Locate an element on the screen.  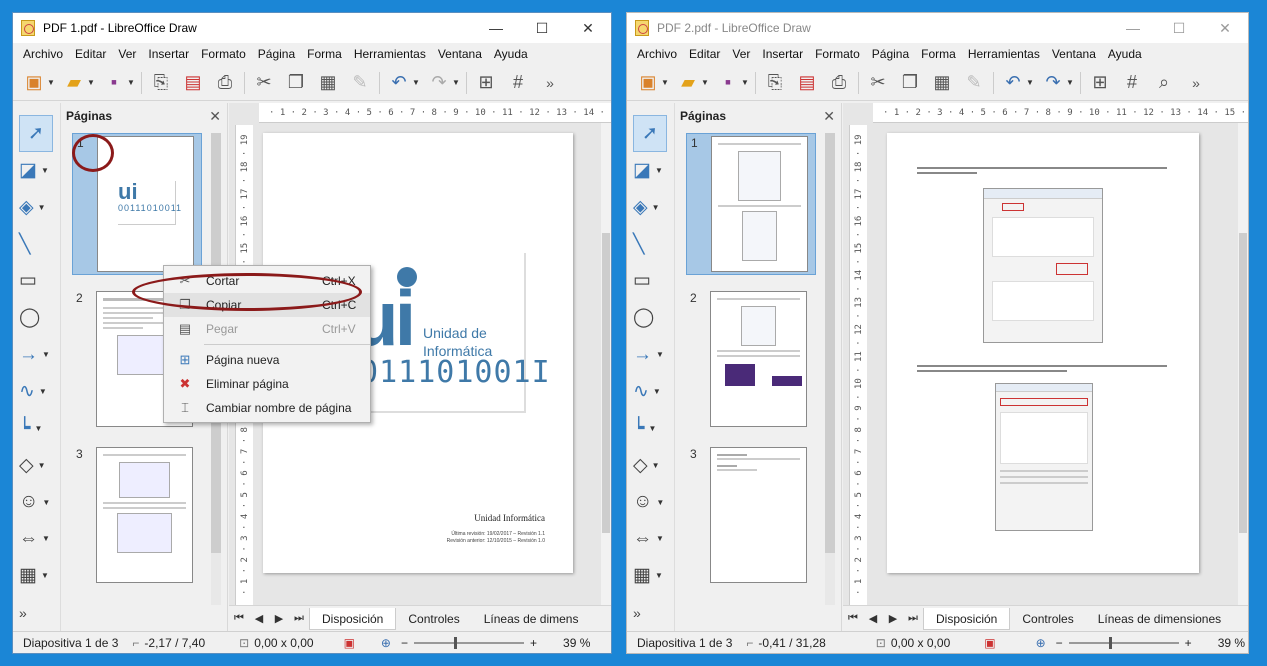
tab-lineas-dimensiones: Líneas de dimensiones is located at coordinates (1159, 619).